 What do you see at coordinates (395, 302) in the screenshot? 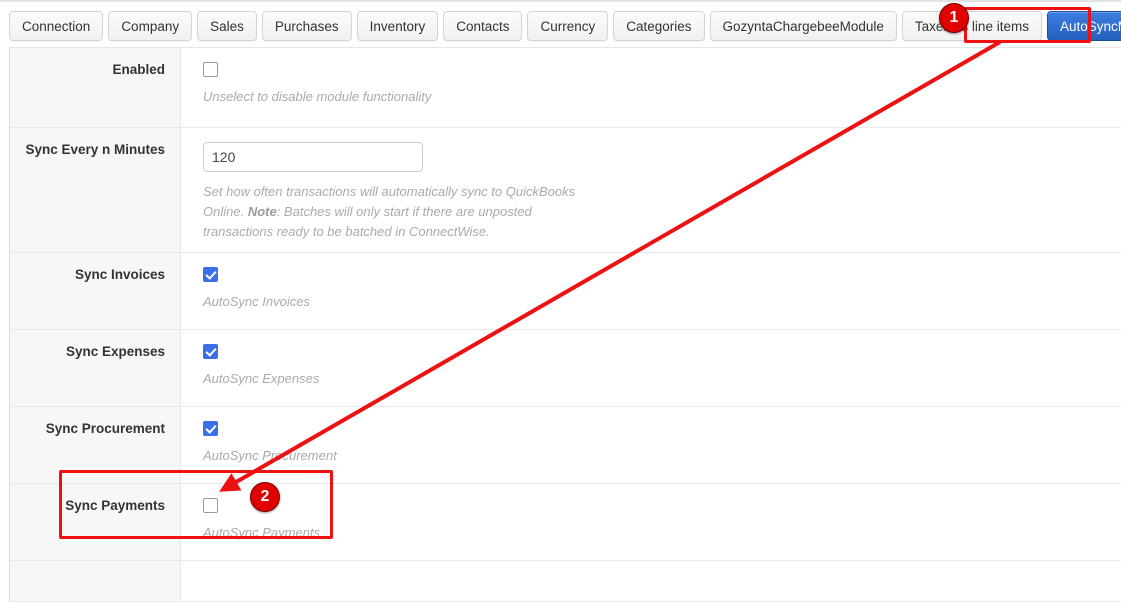
I see `field-help-sync-invoices: AutoSync Invoices` at bounding box center [395, 302].